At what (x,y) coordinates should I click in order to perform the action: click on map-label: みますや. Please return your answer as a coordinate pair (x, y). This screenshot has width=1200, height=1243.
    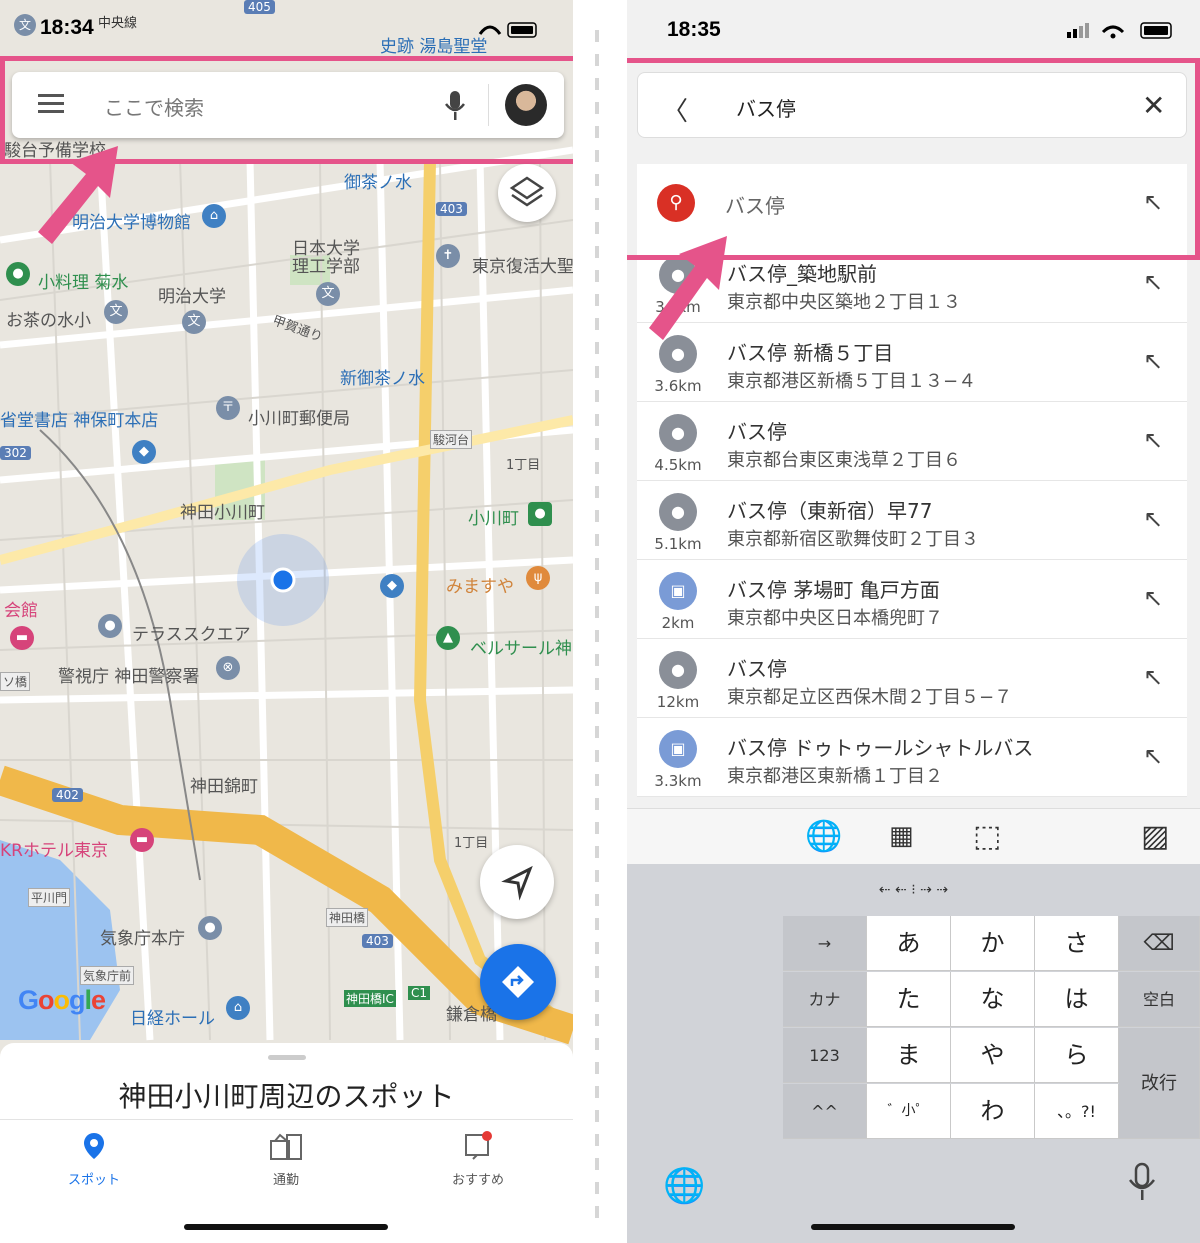
    Looking at the image, I should click on (480, 584).